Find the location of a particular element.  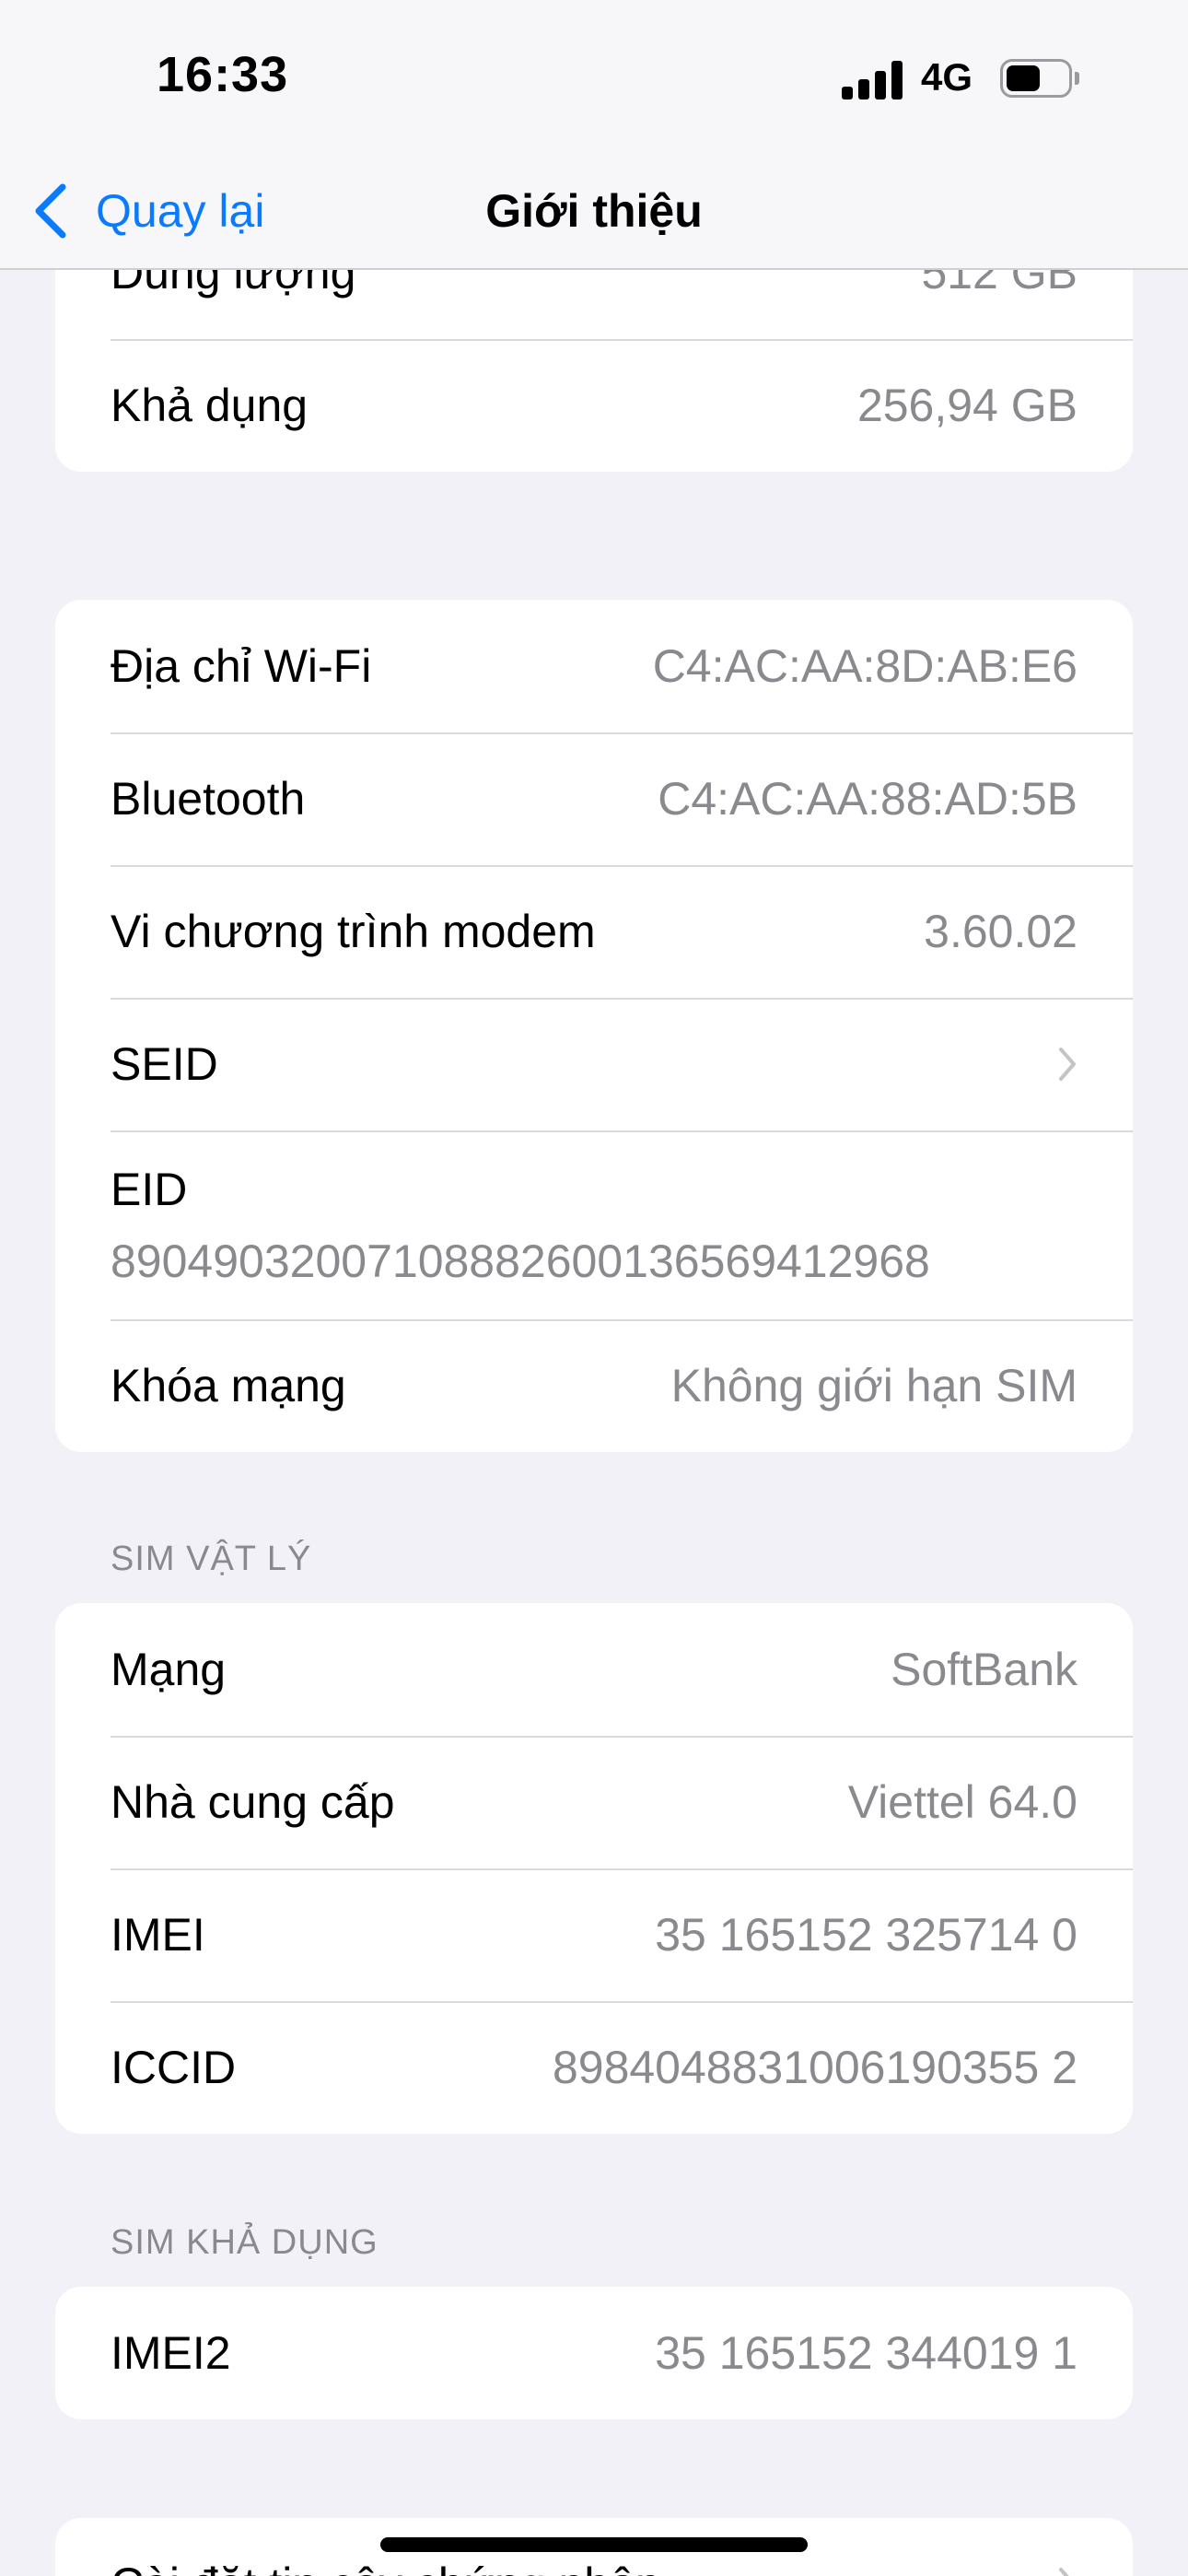

network-type: 4G is located at coordinates (947, 77).